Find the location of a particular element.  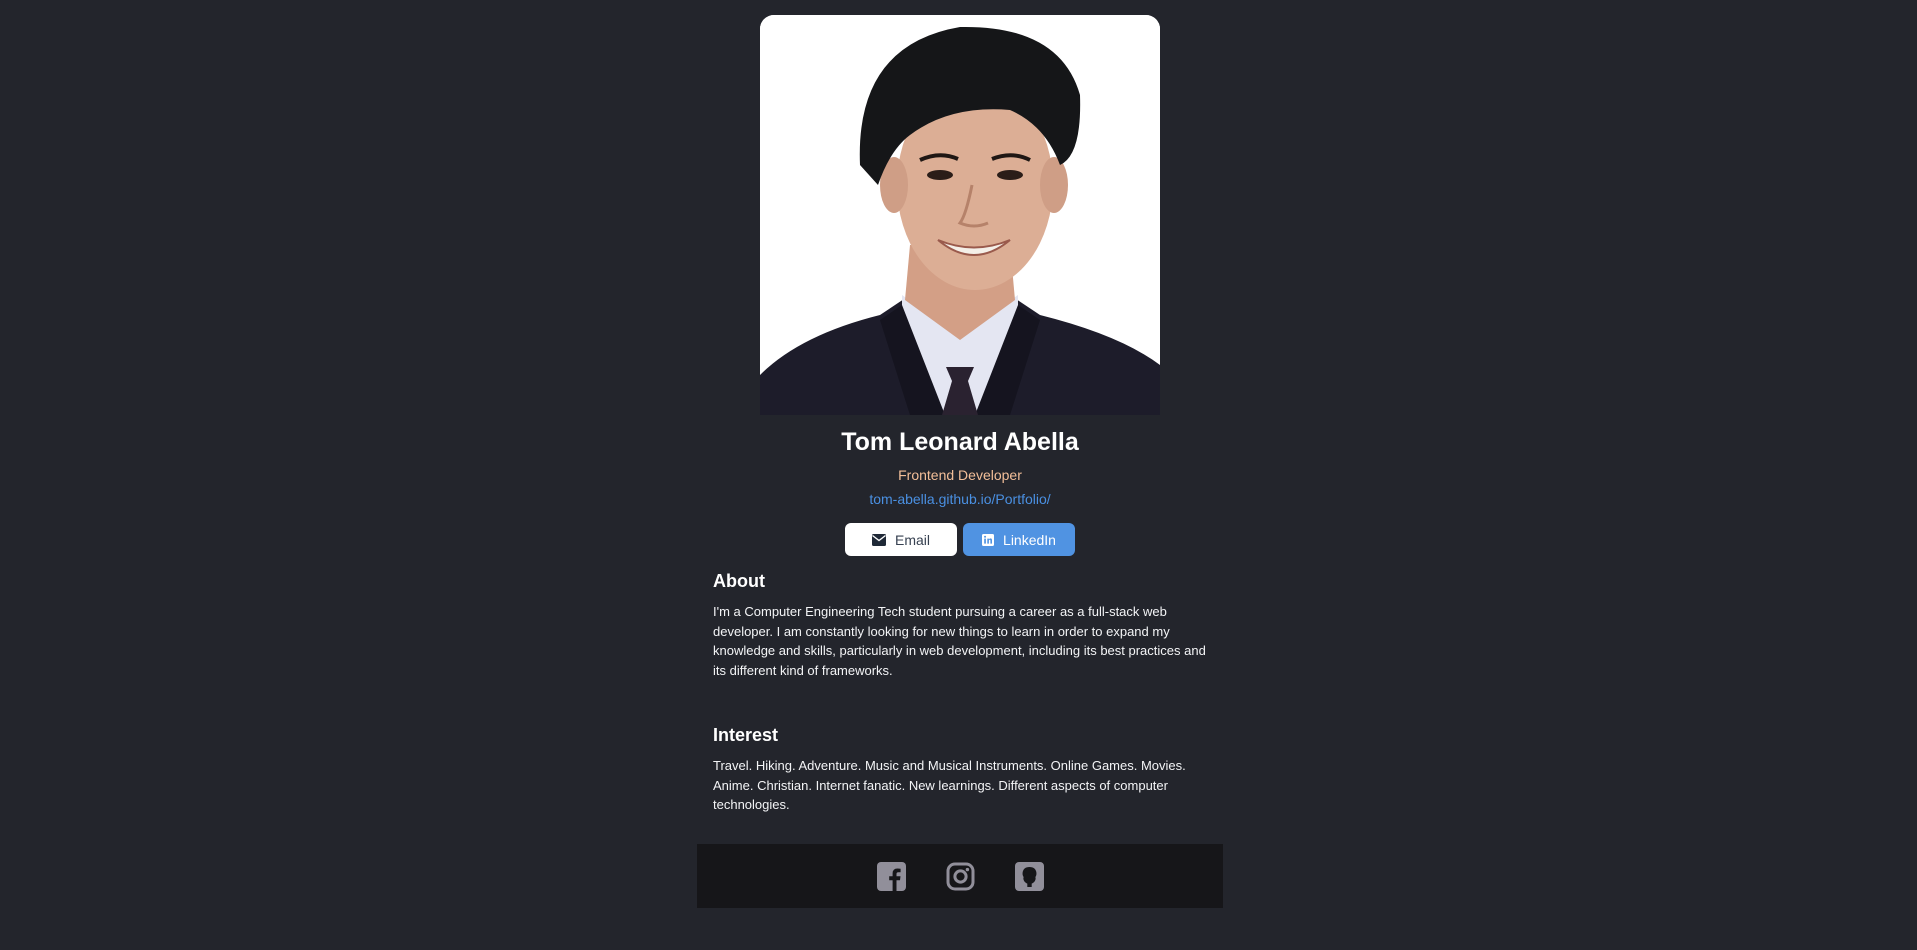

instagram-icon is located at coordinates (960, 876).